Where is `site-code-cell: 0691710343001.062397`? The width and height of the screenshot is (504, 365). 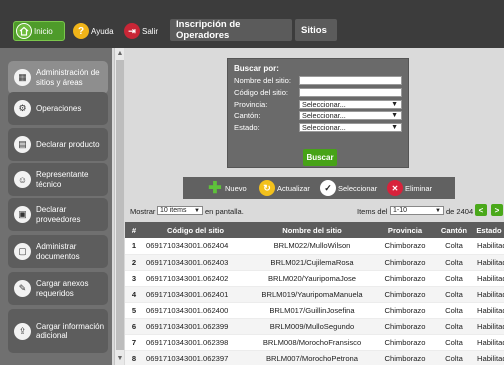 site-code-cell: 0691710343001.062397 is located at coordinates (195, 357).